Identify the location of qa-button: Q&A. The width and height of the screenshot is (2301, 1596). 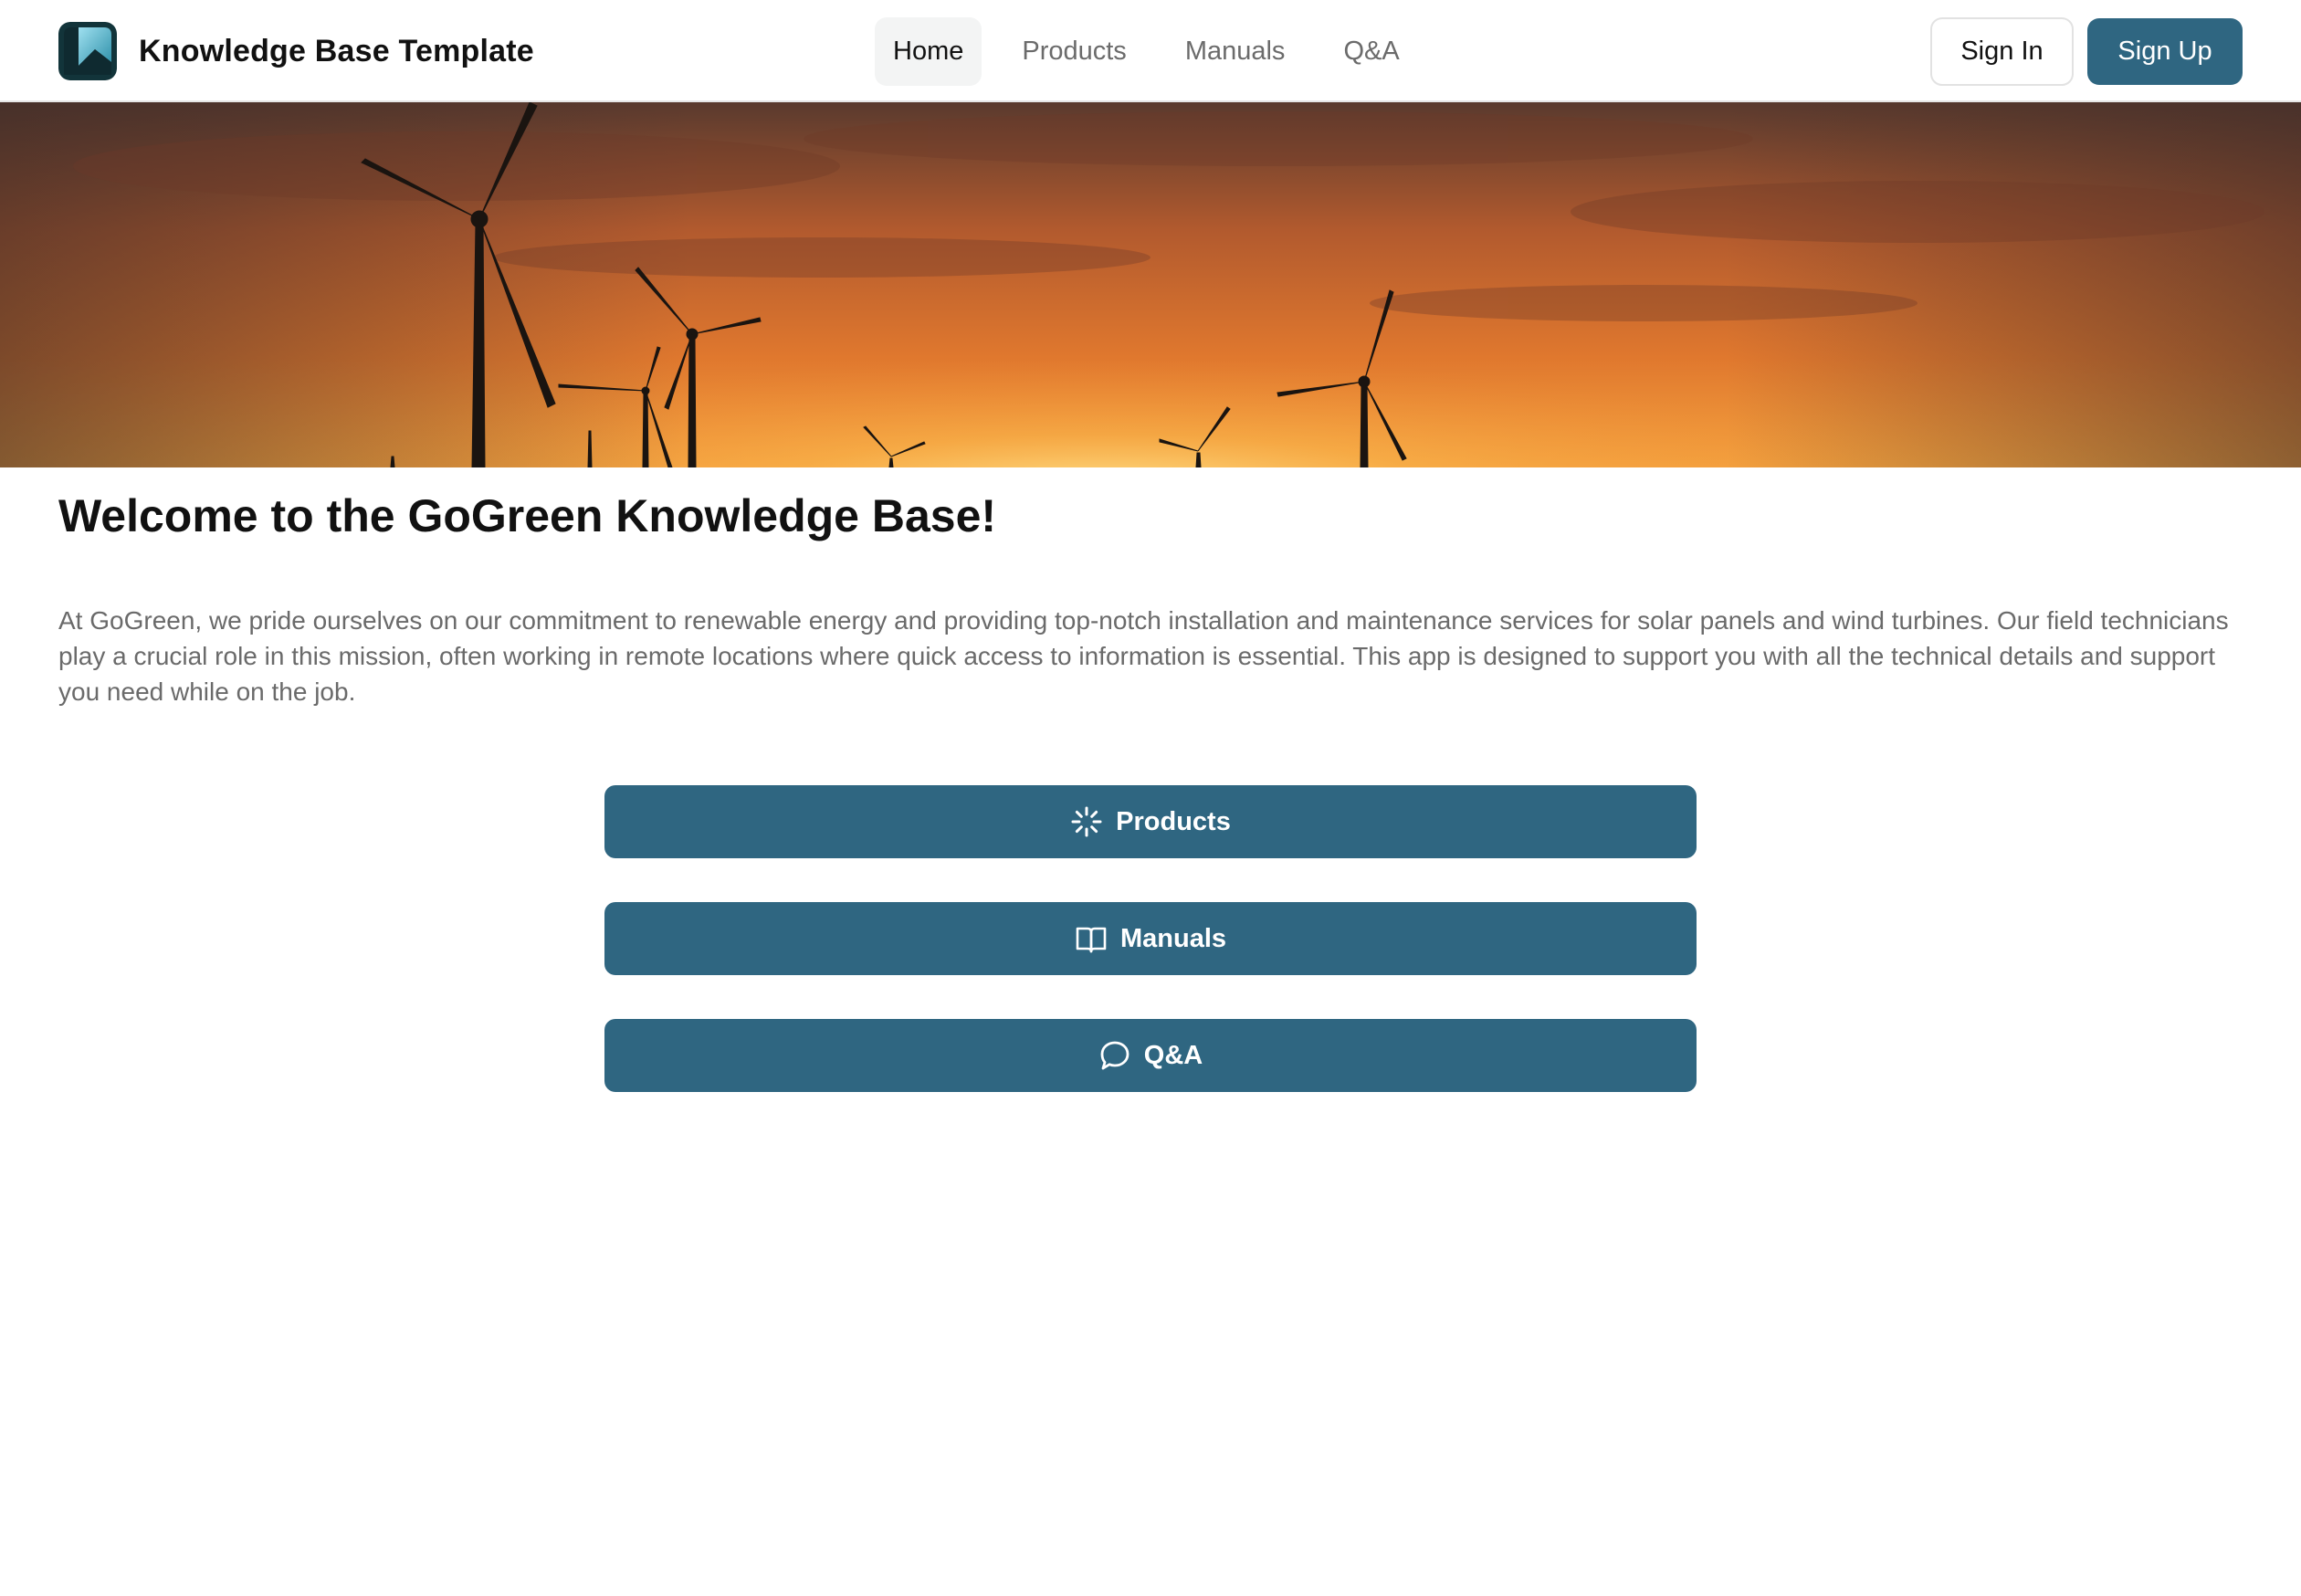
(1150, 1055).